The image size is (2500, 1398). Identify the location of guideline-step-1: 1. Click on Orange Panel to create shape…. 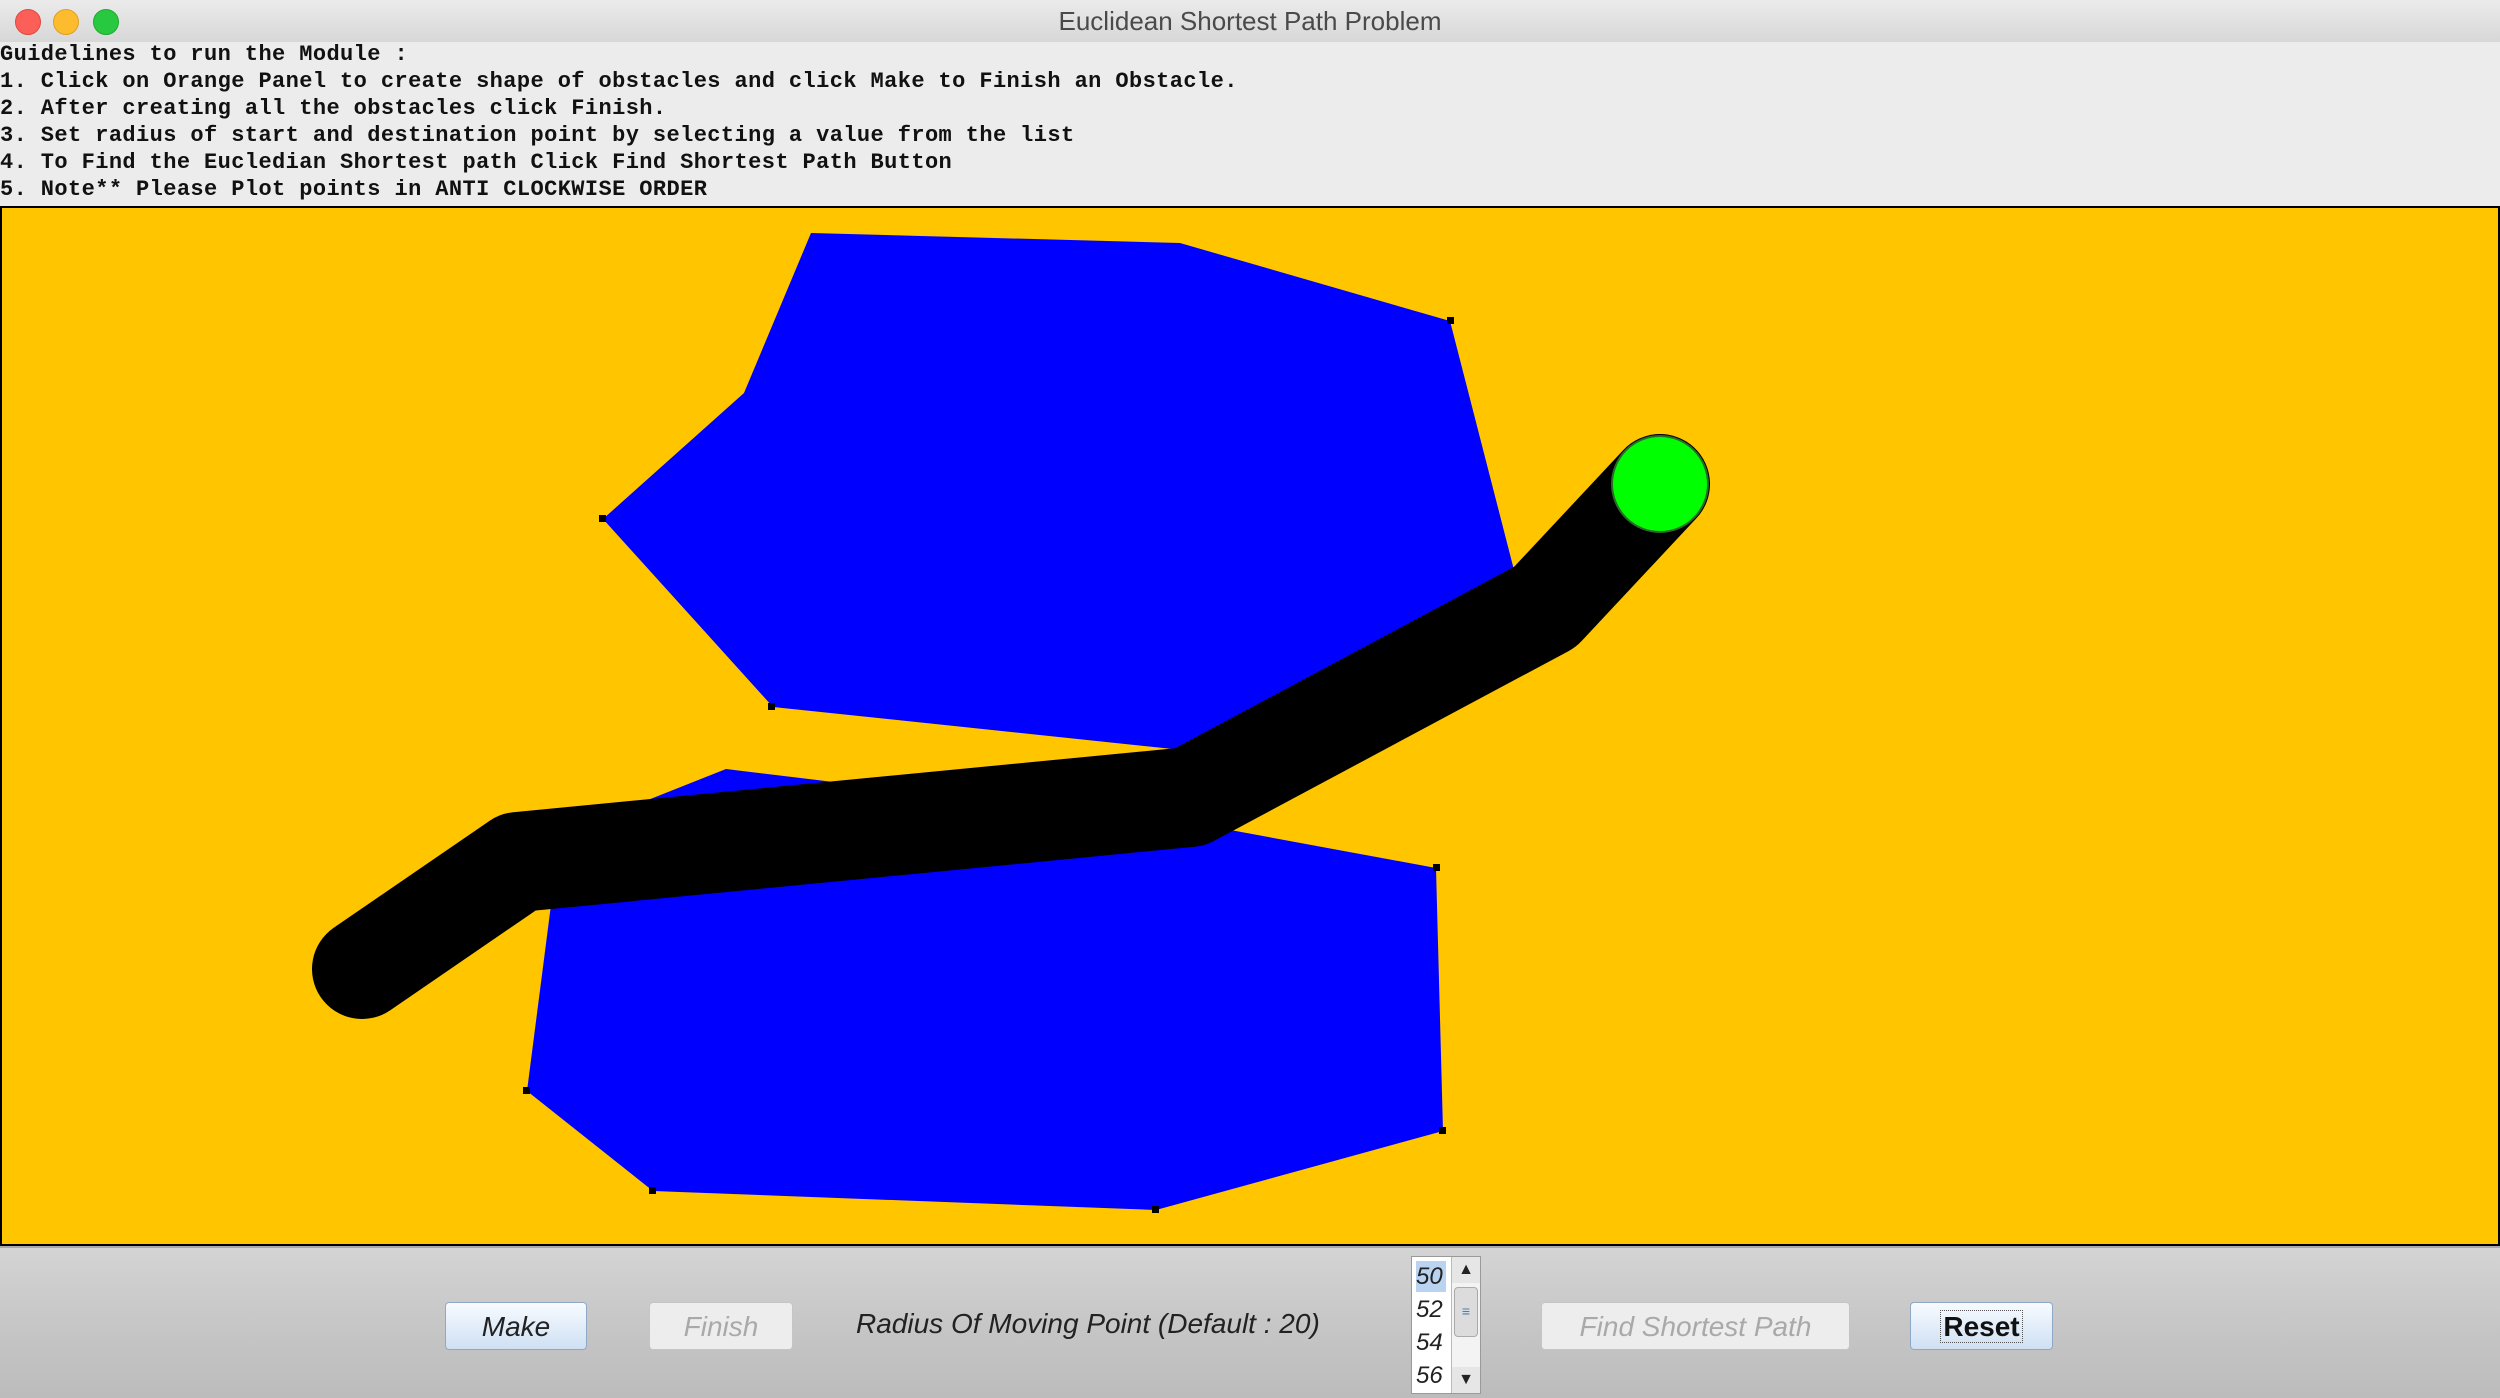
(619, 81).